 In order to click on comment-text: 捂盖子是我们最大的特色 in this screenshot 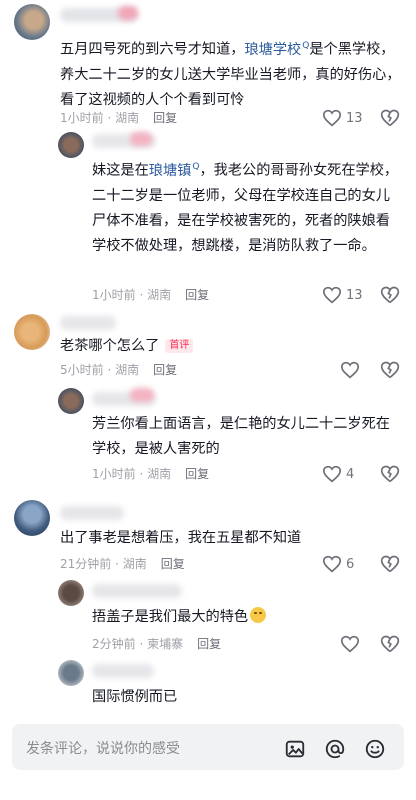, I will do `click(248, 617)`.